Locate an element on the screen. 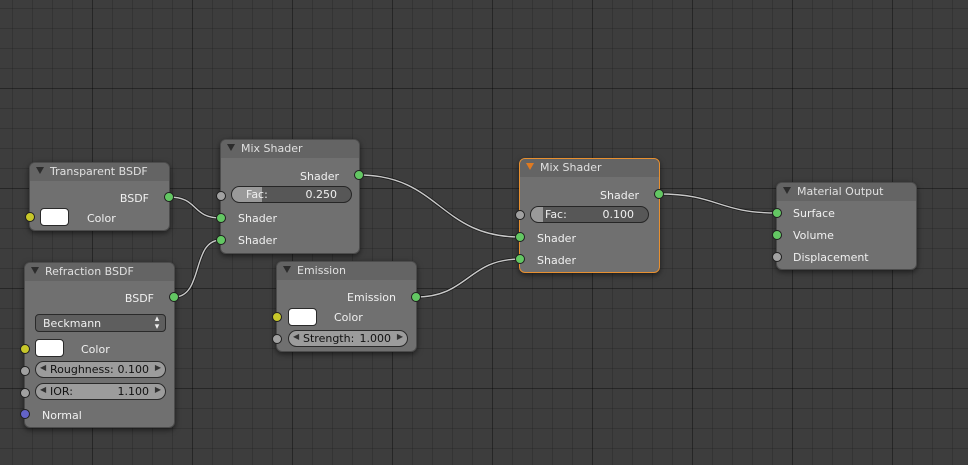 The height and width of the screenshot is (465, 968). distribution-dropdown: Beckmann ▴ ▾ is located at coordinates (100, 323).